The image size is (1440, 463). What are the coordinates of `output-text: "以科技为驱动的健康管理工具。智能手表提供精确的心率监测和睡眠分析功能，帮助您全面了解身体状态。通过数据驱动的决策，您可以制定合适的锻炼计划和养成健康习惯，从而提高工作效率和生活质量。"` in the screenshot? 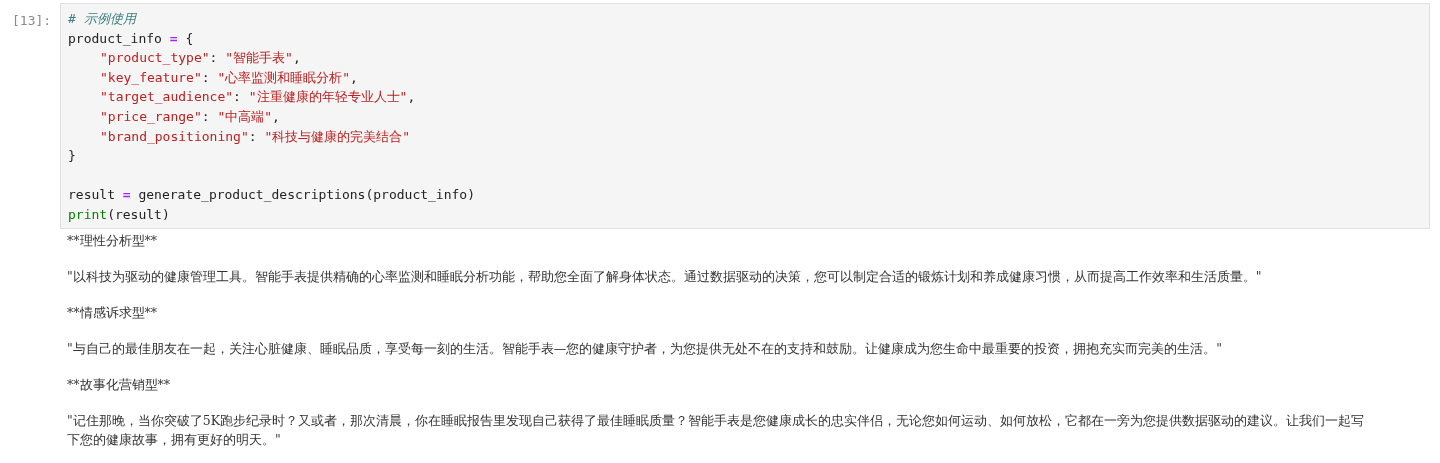 It's located at (665, 276).